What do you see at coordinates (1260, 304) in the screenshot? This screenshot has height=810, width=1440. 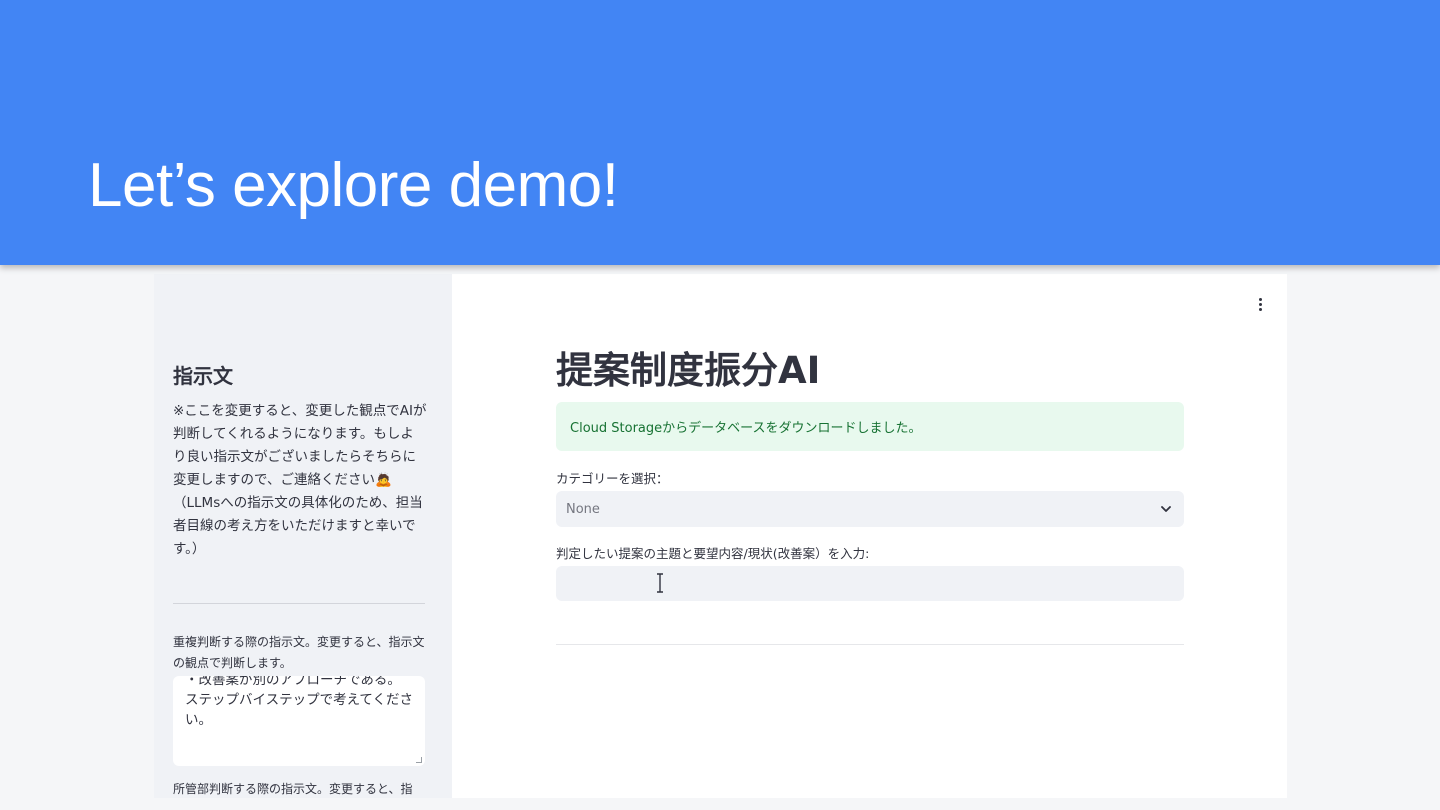 I see `kebab-menu-icon` at bounding box center [1260, 304].